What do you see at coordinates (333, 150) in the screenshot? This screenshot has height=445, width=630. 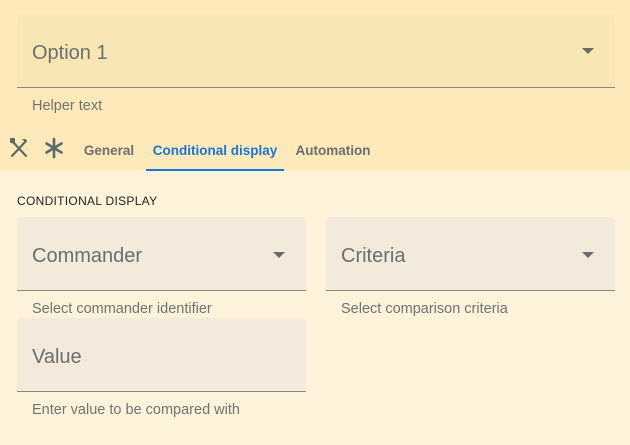 I see `tab-automation: Automation` at bounding box center [333, 150].